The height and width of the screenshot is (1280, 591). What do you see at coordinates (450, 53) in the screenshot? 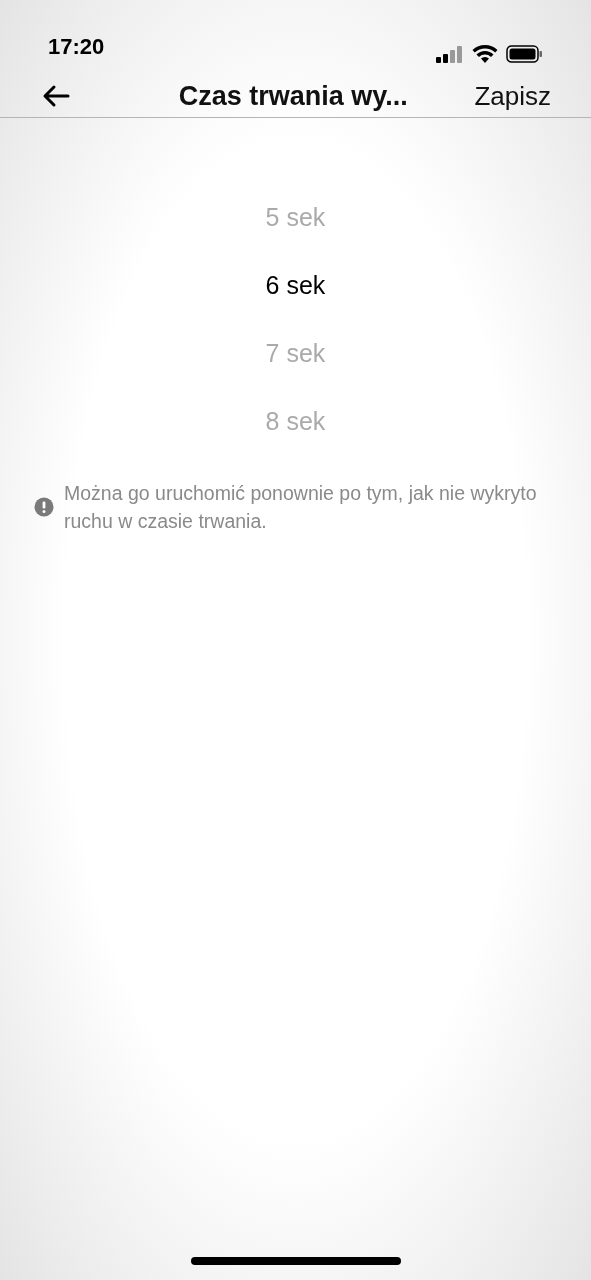
I see `signal-icon` at bounding box center [450, 53].